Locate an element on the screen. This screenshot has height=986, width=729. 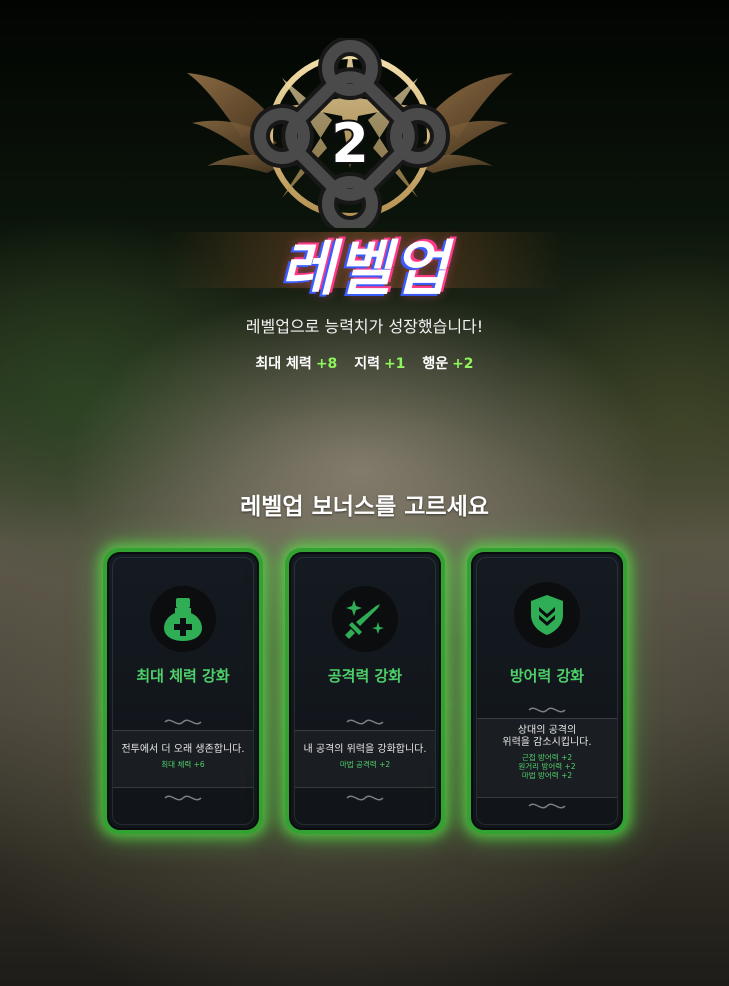
description-text: 내 공격의 위력을 강화합니다. is located at coordinates (365, 749).